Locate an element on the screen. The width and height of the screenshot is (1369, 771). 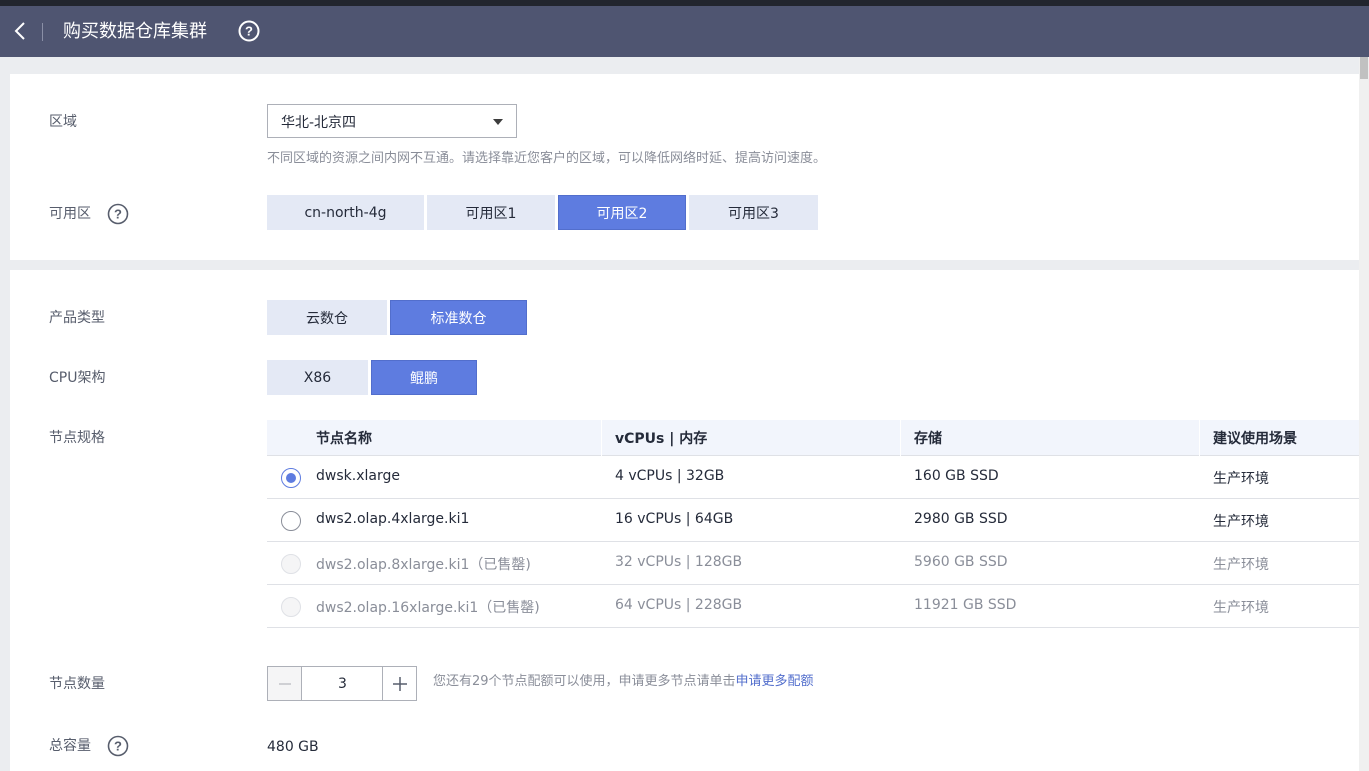
node-count-hint: 您还有29个节点配额可以使用，申请更多节点请单击申请更多配额 is located at coordinates (623, 682).